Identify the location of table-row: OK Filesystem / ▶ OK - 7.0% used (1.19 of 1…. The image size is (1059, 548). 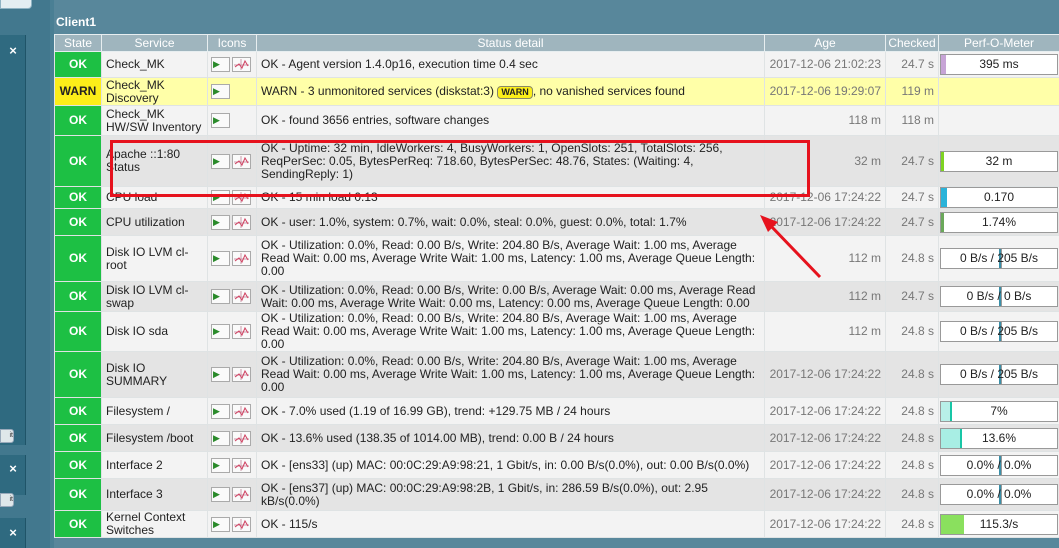
(556, 411).